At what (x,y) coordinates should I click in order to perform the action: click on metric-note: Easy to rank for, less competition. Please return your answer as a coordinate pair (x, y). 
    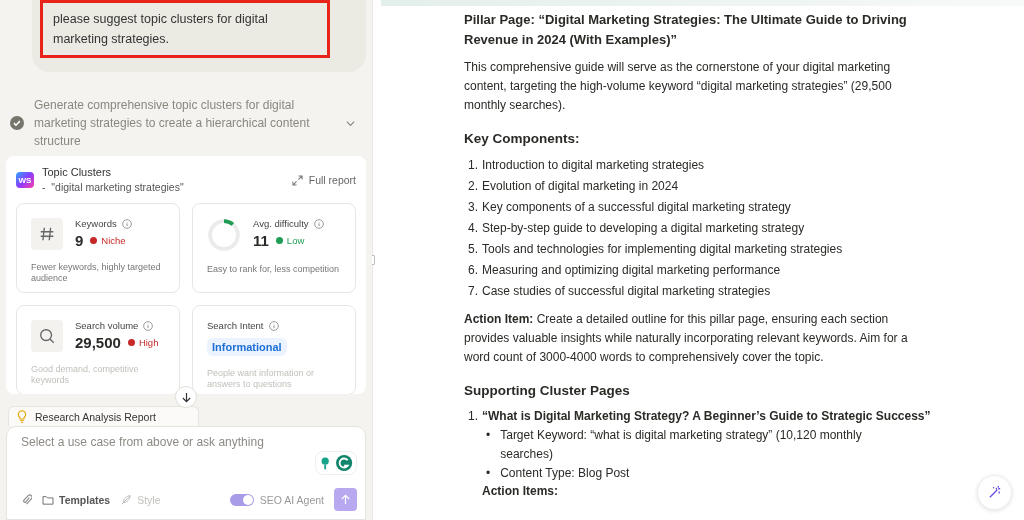
    Looking at the image, I should click on (274, 269).